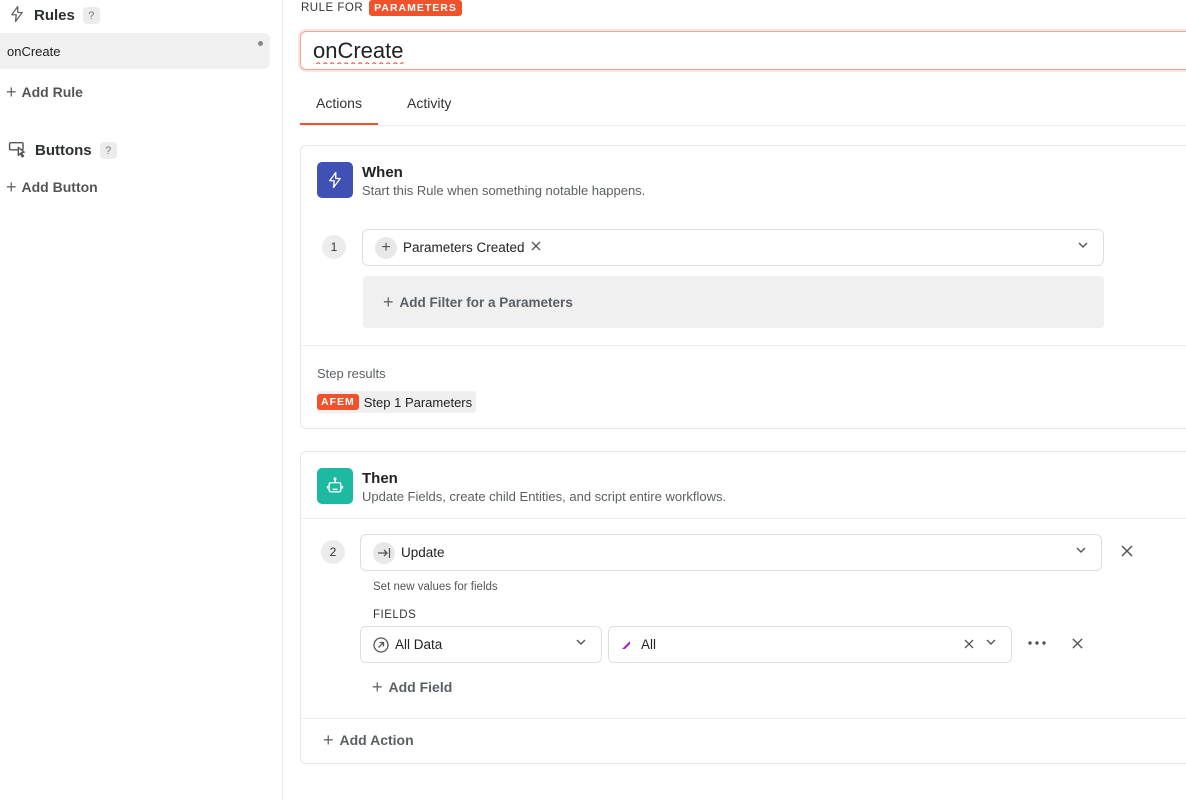 This screenshot has width=1186, height=800. Describe the element at coordinates (649, 644) in the screenshot. I see `field-value: All` at that location.